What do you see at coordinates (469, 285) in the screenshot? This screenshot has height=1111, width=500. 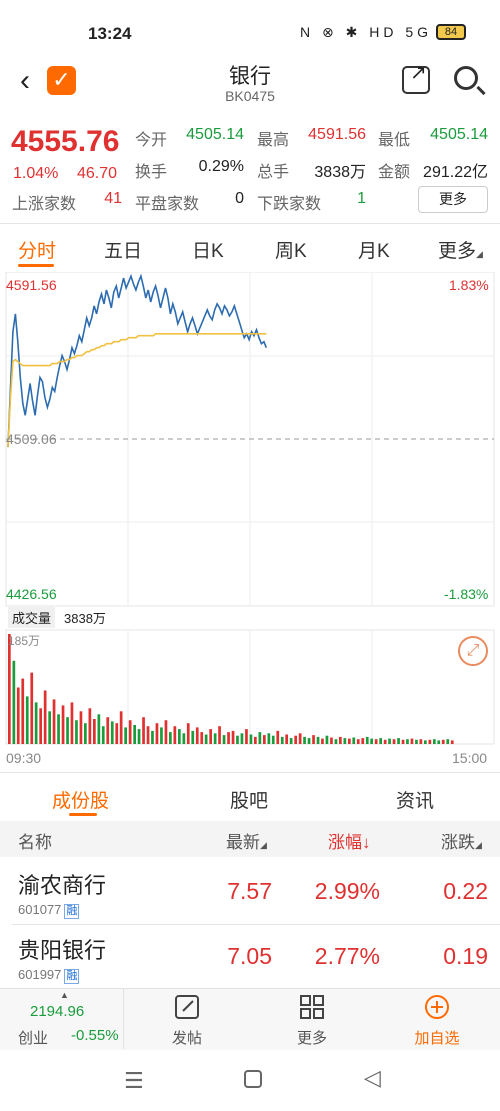 I see `chart-high-pct: 1.83%` at bounding box center [469, 285].